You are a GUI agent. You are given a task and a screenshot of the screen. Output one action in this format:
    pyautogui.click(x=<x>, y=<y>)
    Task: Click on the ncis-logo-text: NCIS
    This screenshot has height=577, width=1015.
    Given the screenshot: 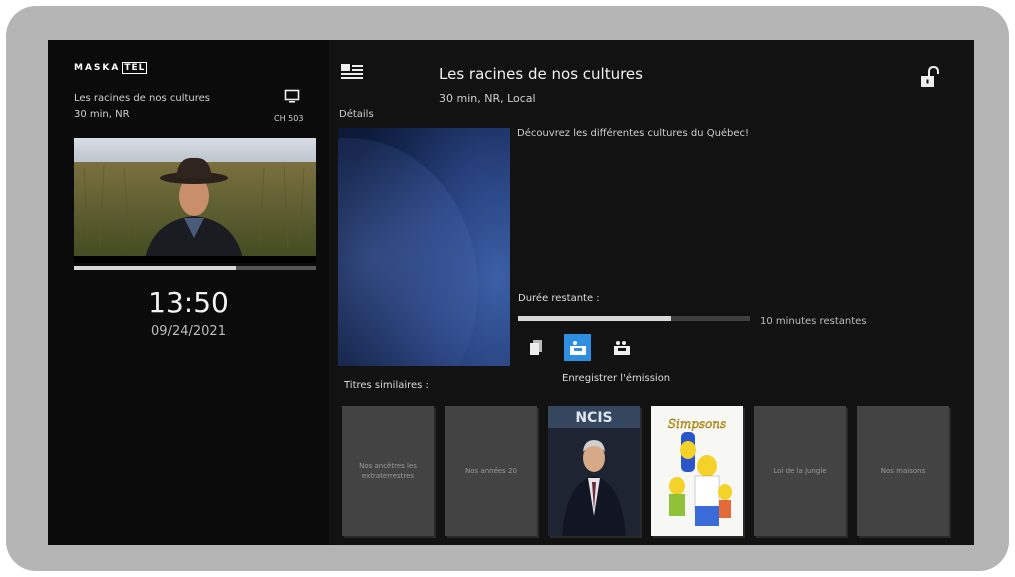 What is the action you would take?
    pyautogui.click(x=593, y=418)
    